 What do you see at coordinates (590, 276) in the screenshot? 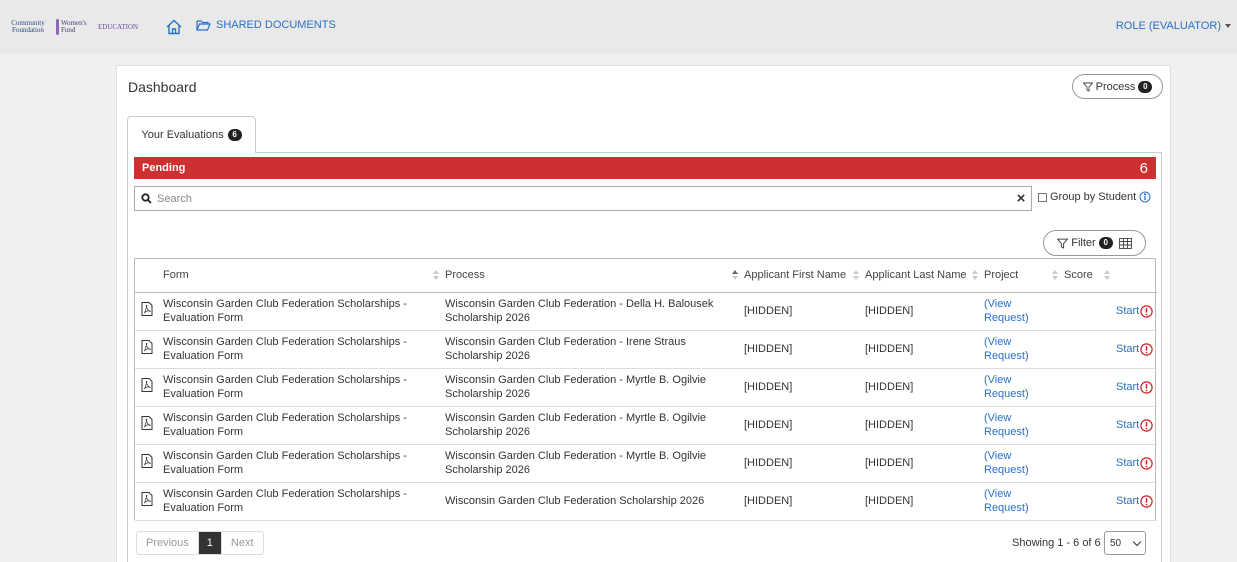
I see `column-header-process: Process` at bounding box center [590, 276].